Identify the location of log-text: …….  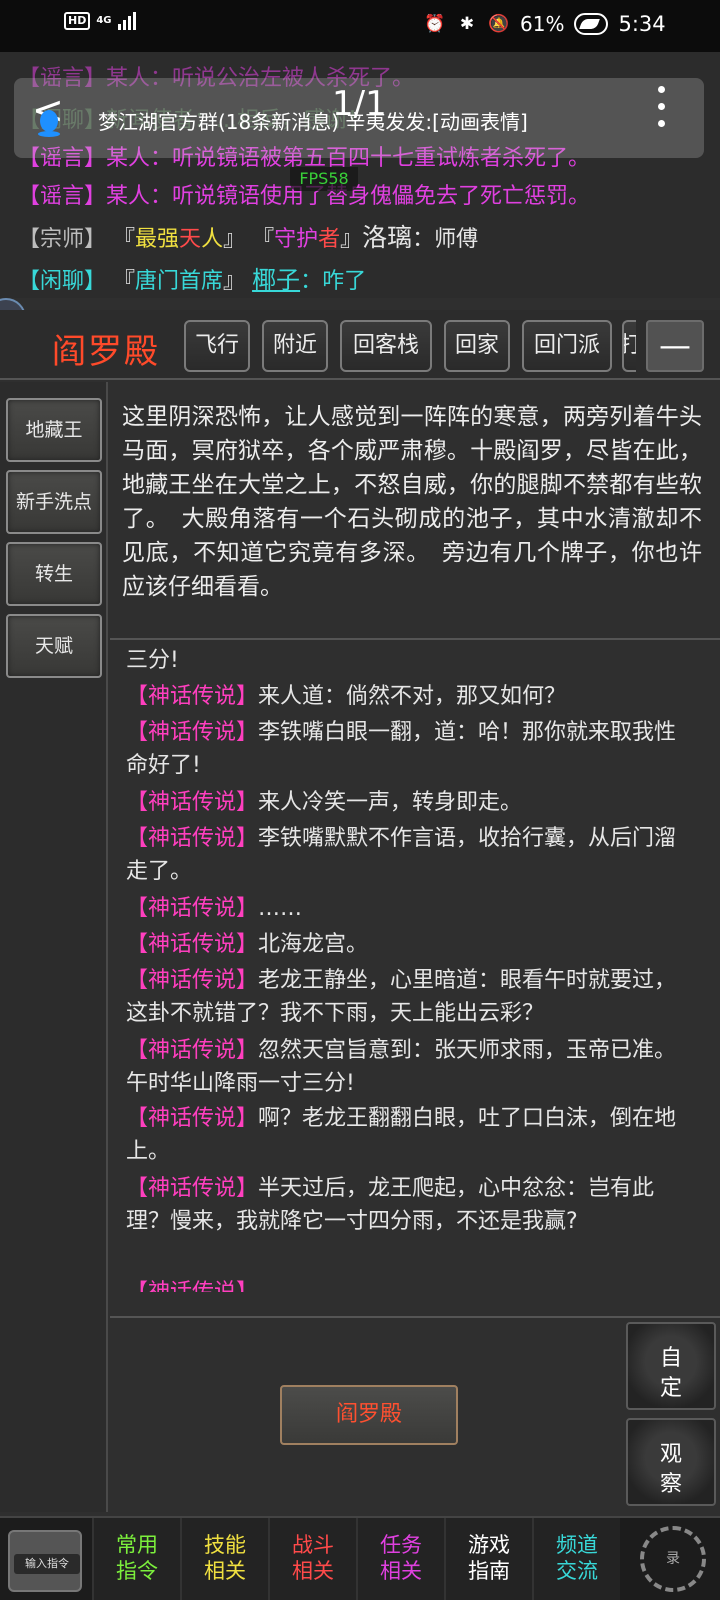
(280, 908).